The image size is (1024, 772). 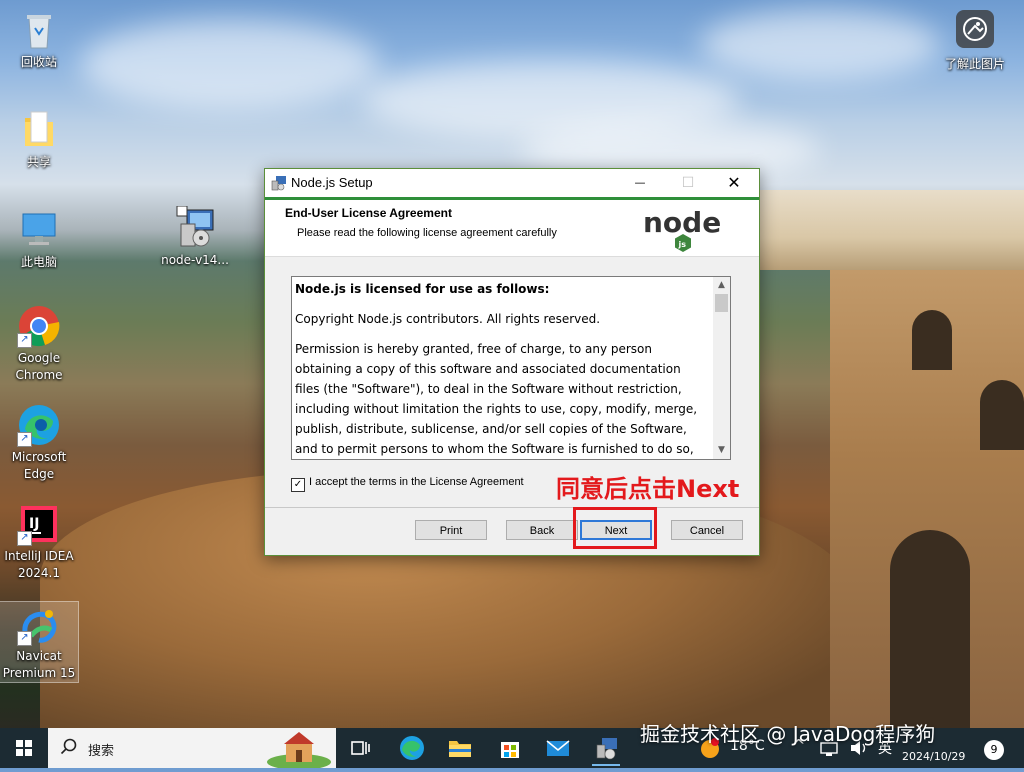 What do you see at coordinates (721, 368) in the screenshot?
I see `license-scrollbar: ▲ ▼` at bounding box center [721, 368].